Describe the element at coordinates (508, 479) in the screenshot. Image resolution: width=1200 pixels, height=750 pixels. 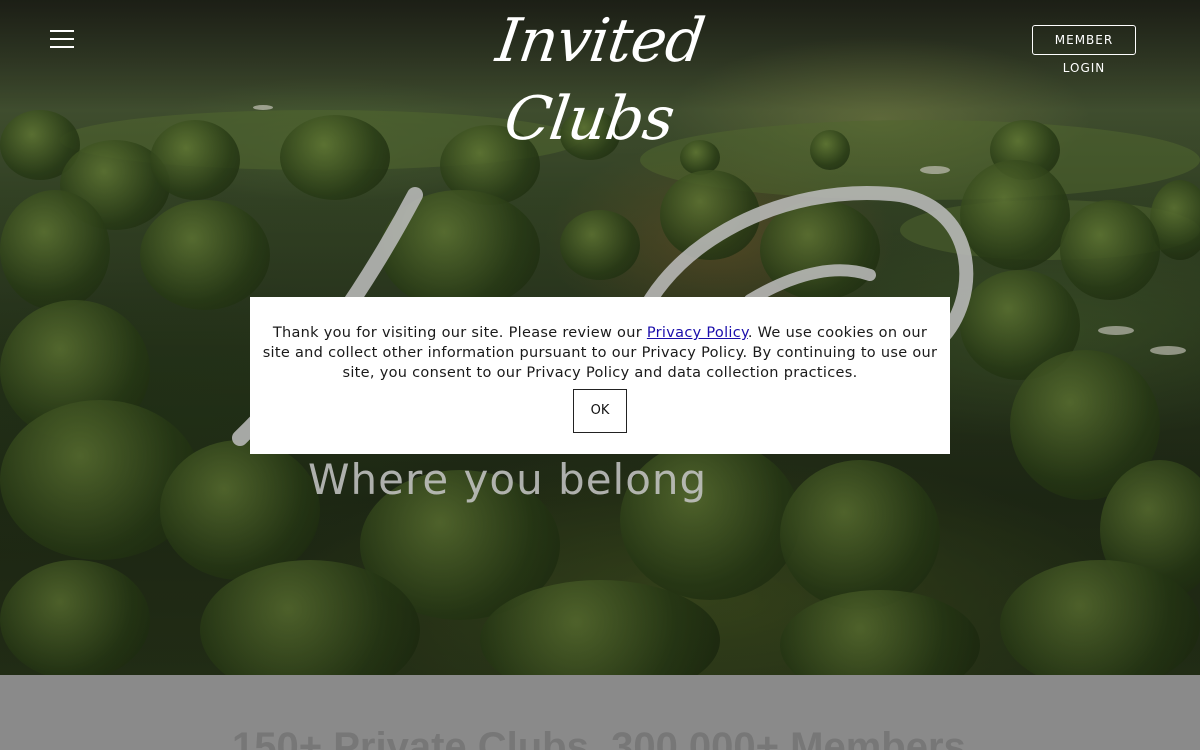
I see `hero-tagline: Where you belong` at that location.